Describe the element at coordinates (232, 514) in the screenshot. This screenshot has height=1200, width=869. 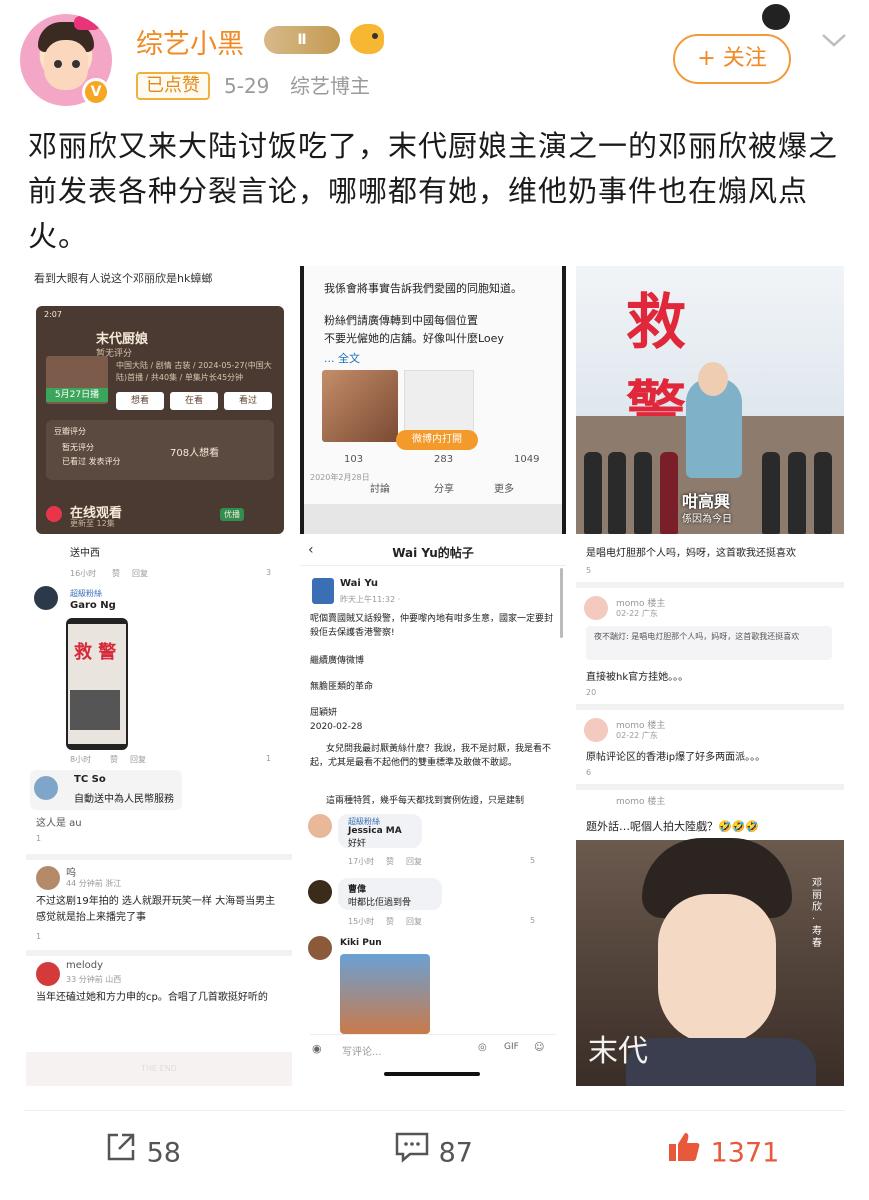
I see `platform-badge: 优播` at that location.